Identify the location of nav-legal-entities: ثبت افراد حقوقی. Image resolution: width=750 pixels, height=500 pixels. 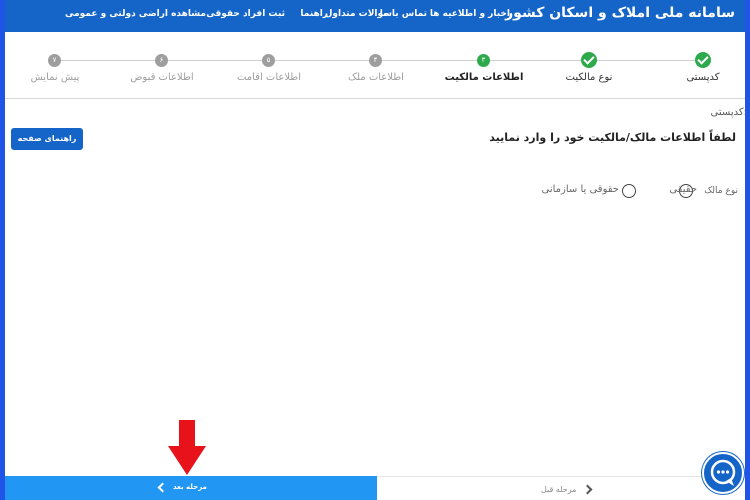
(245, 14).